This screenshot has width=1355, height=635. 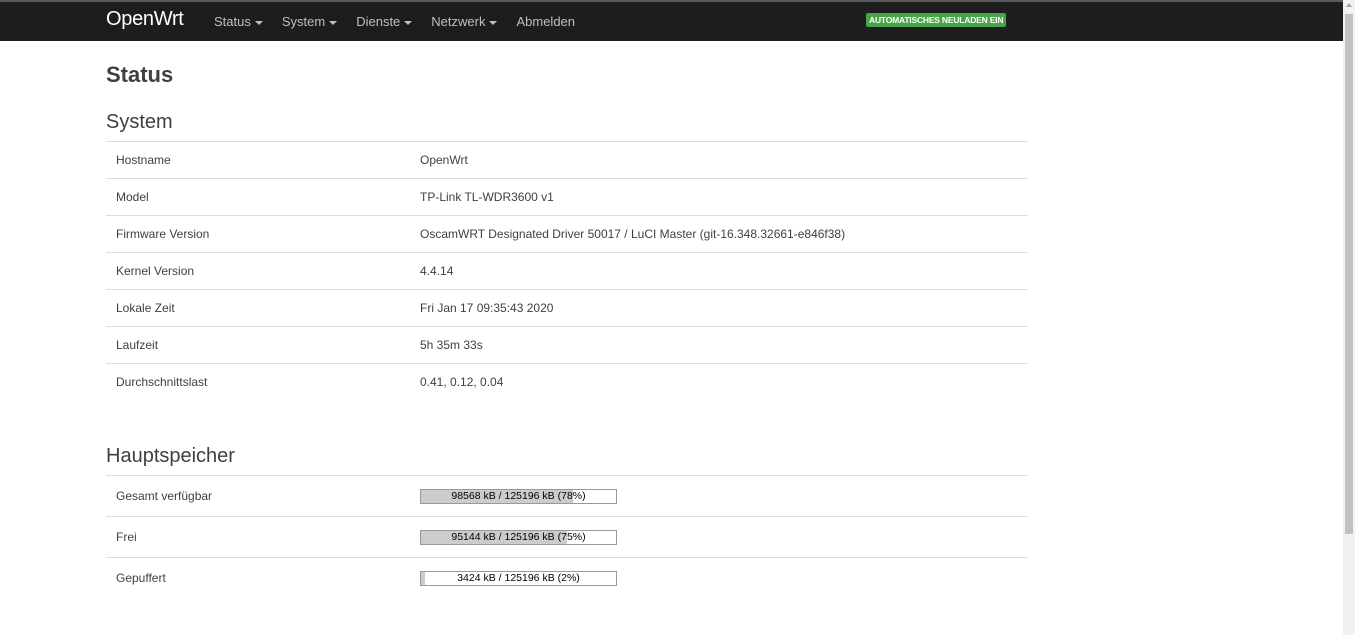 What do you see at coordinates (719, 197) in the screenshot?
I see `row-value: TP-Link TL-WDR3600 v1` at bounding box center [719, 197].